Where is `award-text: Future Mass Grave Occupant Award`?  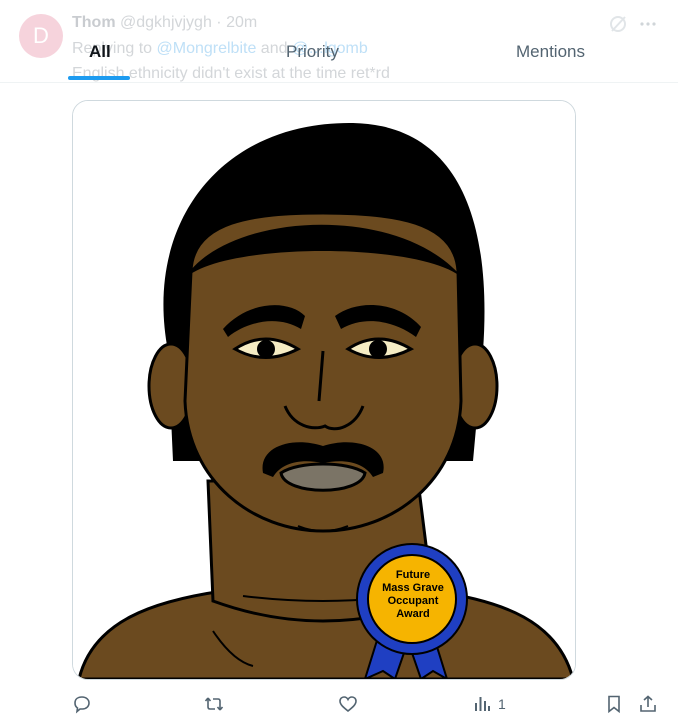
award-text: Future Mass Grave Occupant Award is located at coordinates (413, 595).